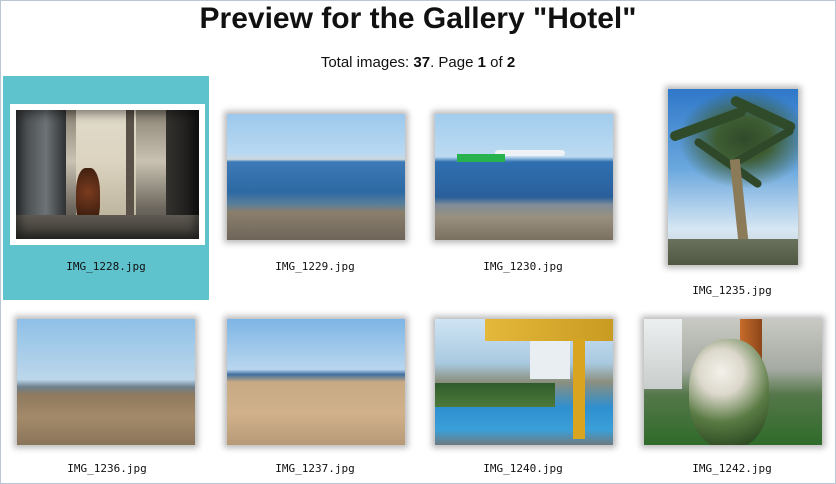  What do you see at coordinates (106, 266) in the screenshot?
I see `thumbnail-caption: IMG_1228.jpg` at bounding box center [106, 266].